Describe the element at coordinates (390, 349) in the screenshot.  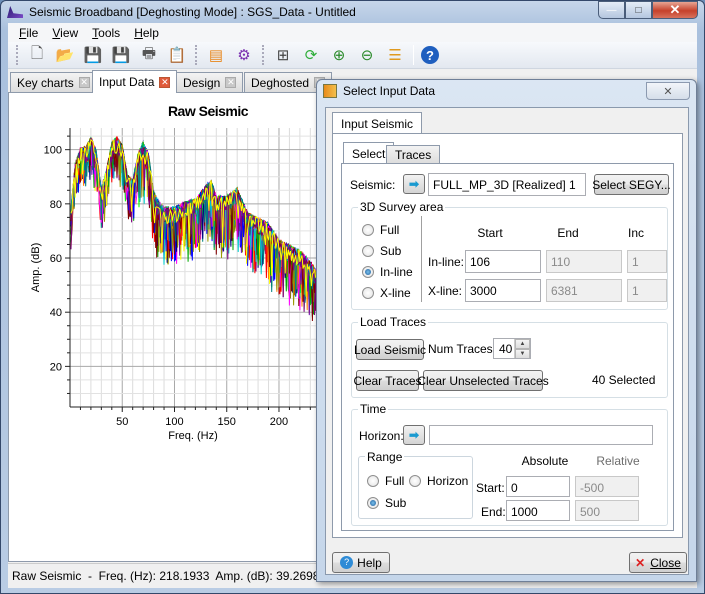
I see `load-seismic-button: Load Seismic` at that location.